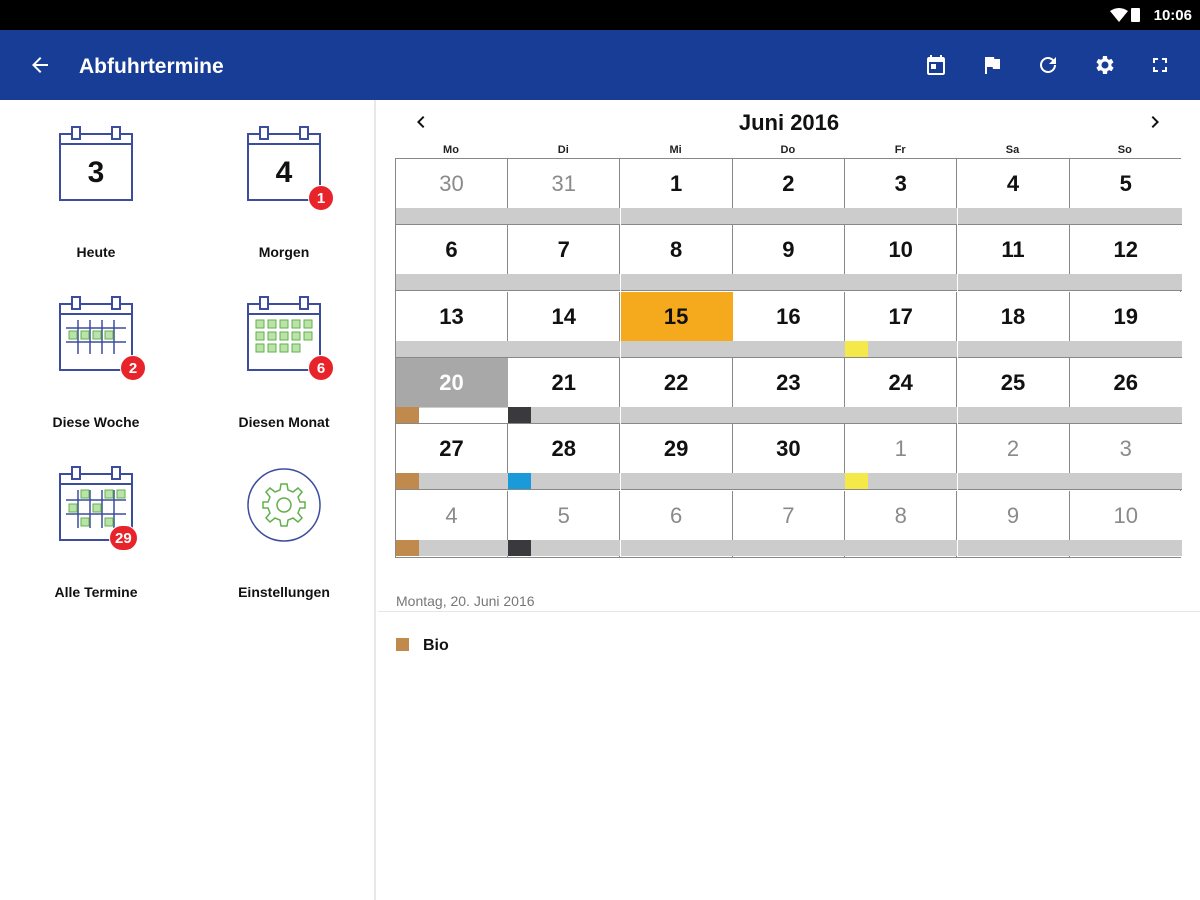 Image resolution: width=1200 pixels, height=900 pixels. What do you see at coordinates (676, 324) in the screenshot?
I see `day-cell: 15` at bounding box center [676, 324].